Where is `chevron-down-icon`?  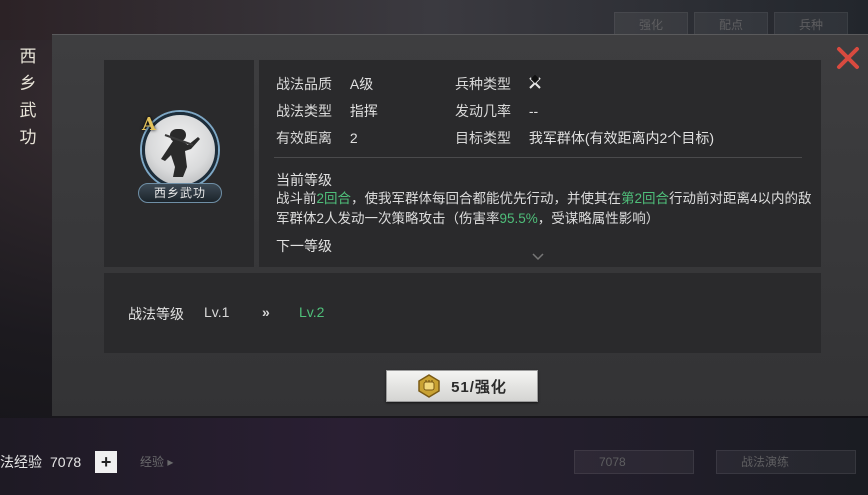 chevron-down-icon is located at coordinates (538, 257).